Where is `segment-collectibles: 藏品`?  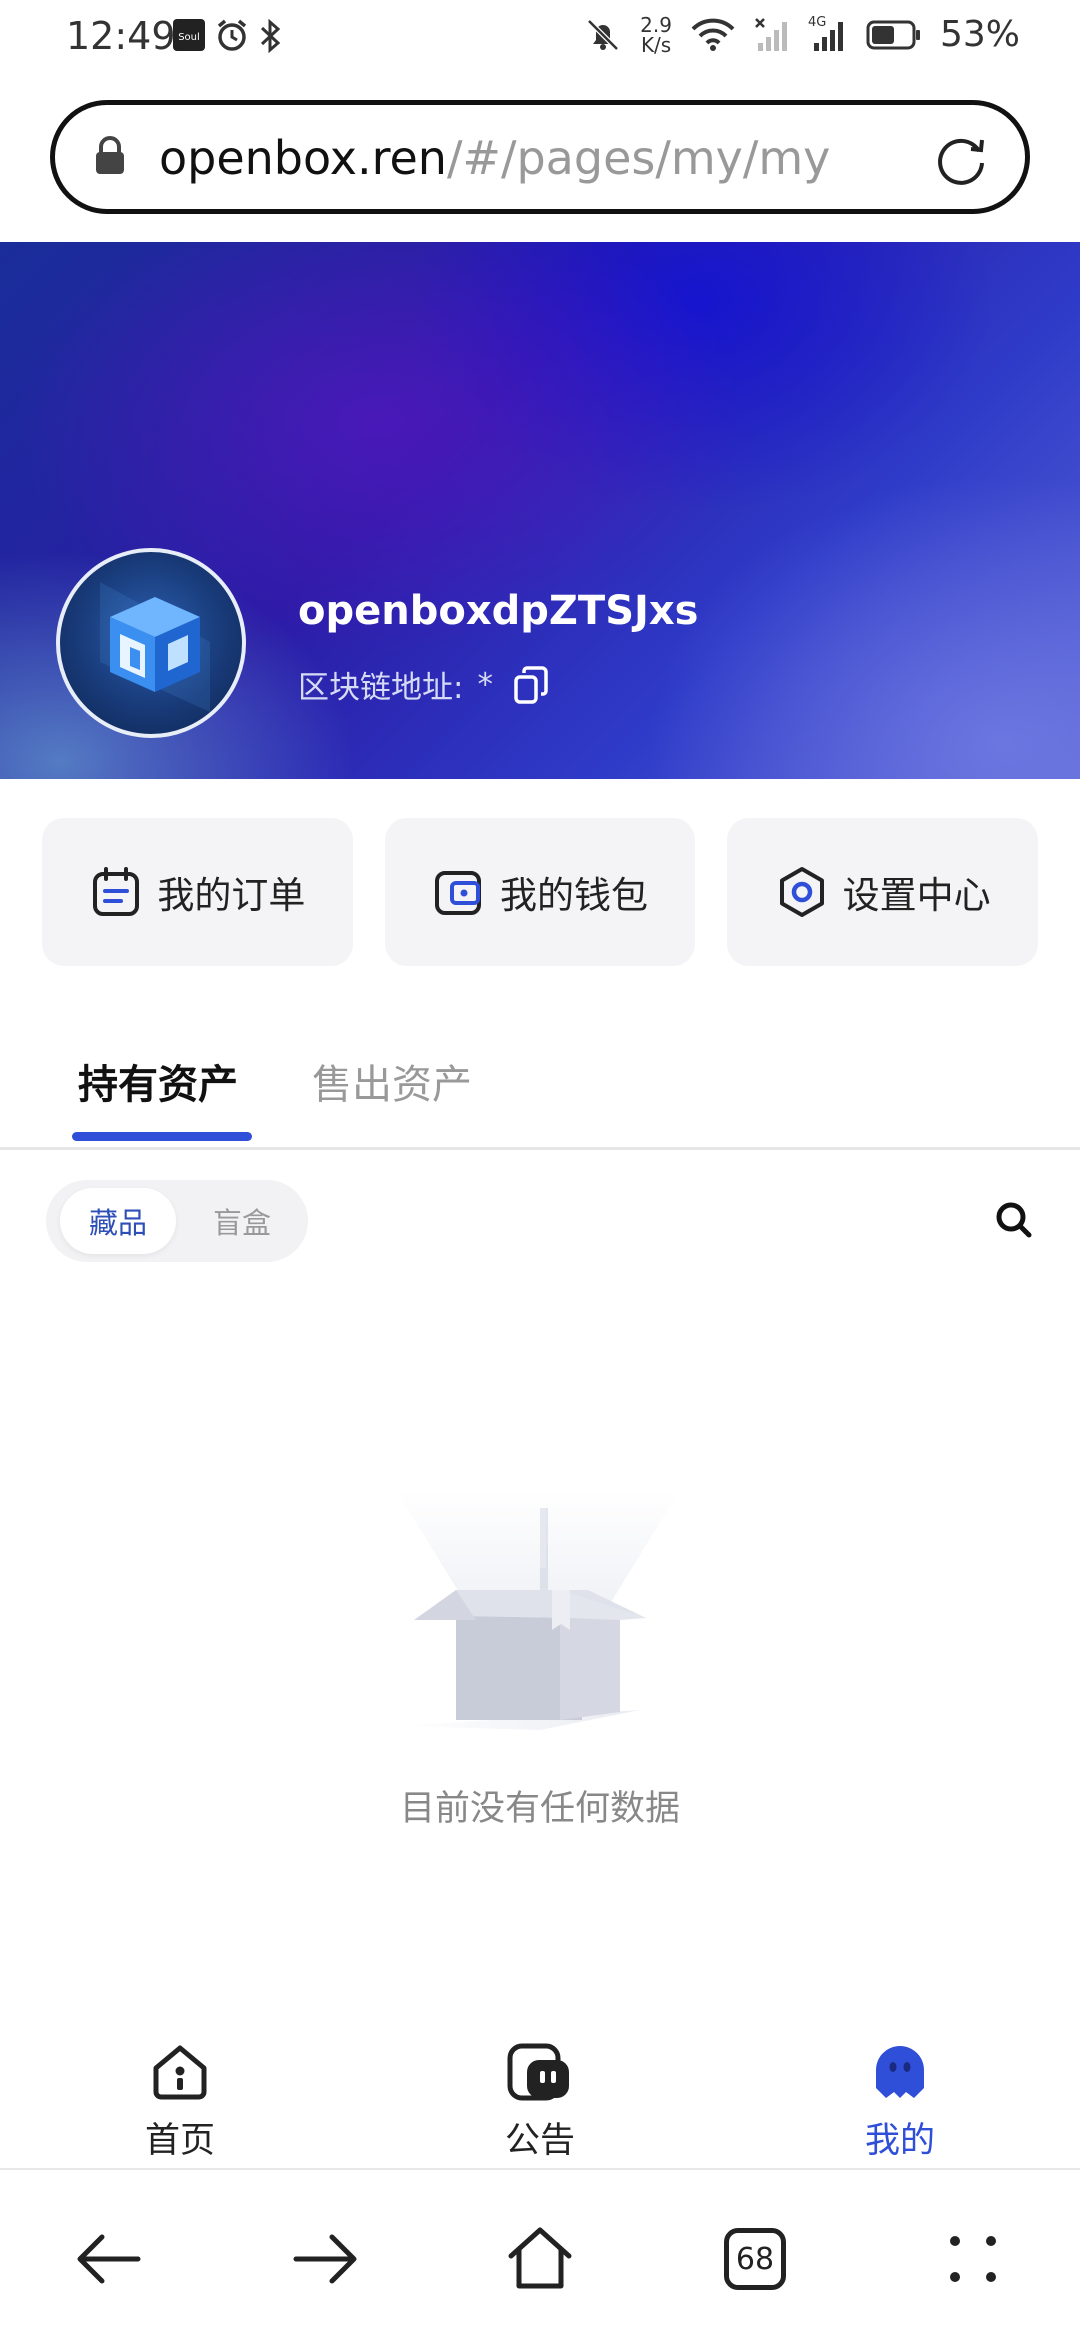 segment-collectibles: 藏品 is located at coordinates (118, 1221).